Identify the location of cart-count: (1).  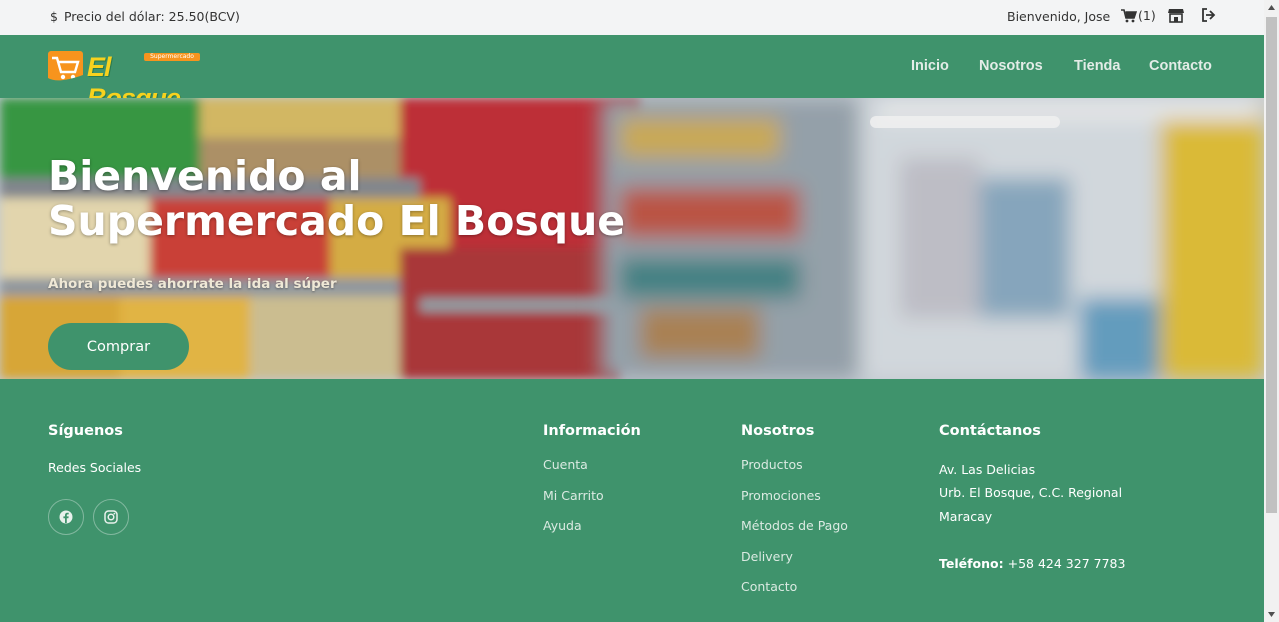
(1147, 15).